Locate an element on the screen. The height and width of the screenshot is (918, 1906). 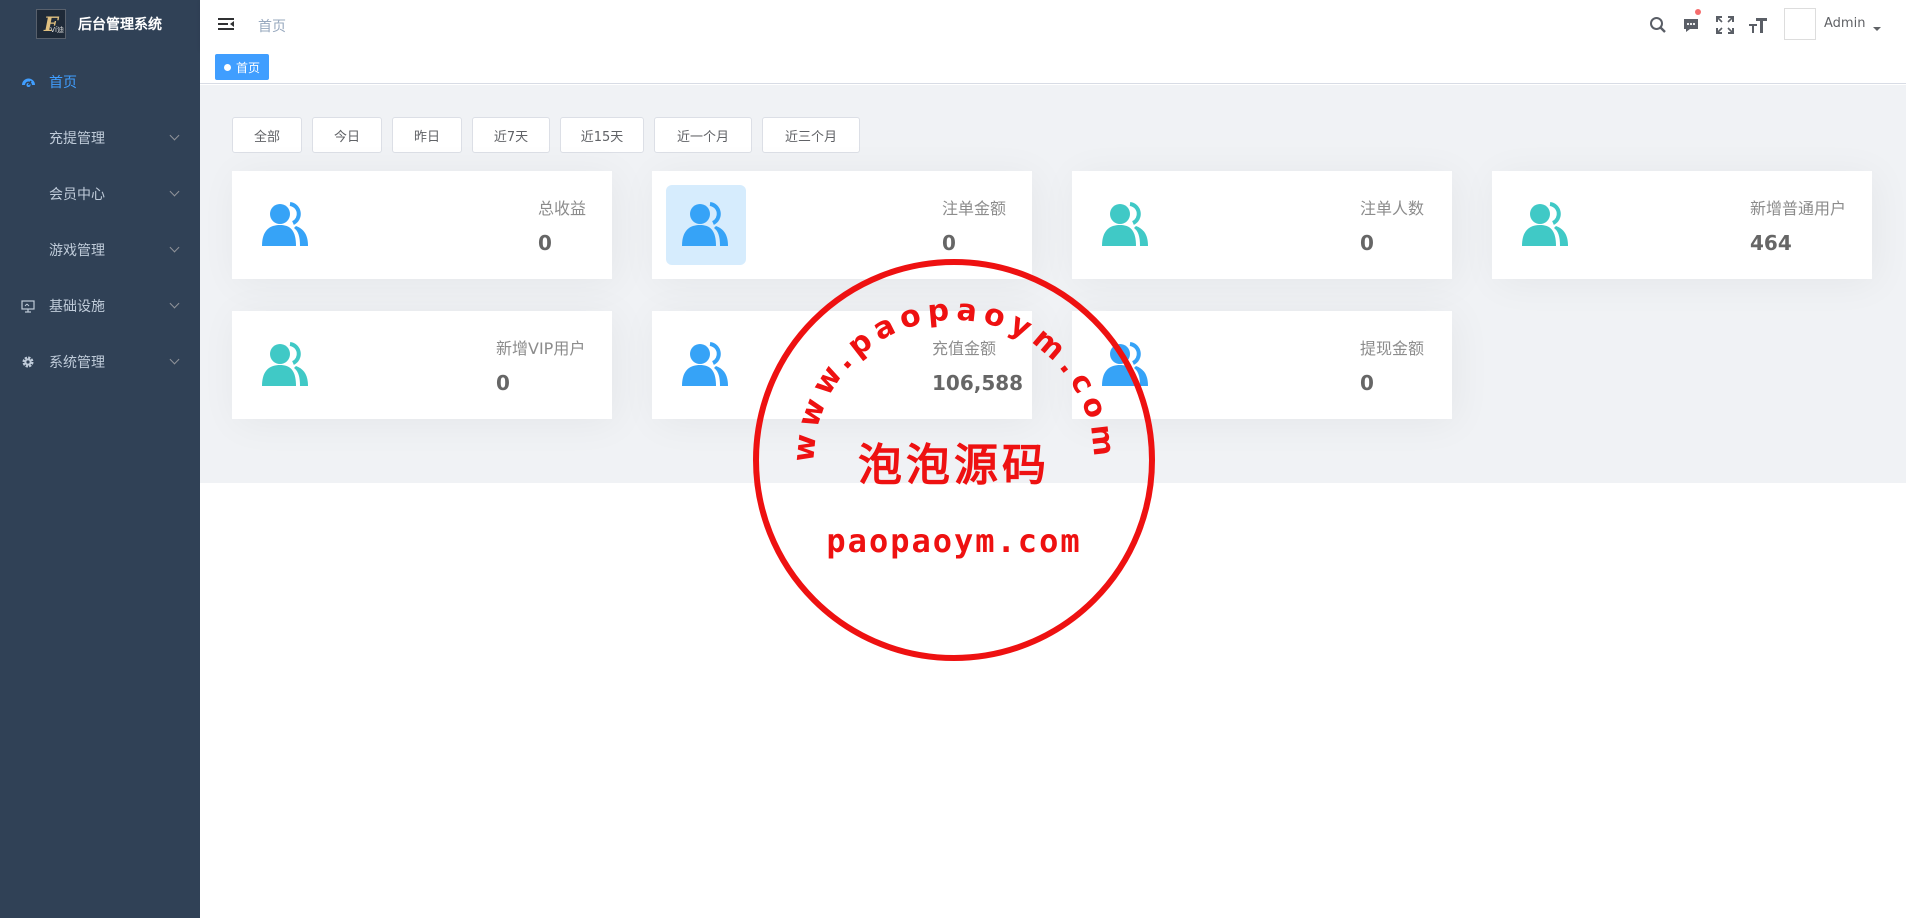
sidebar-item-games: 游戏管理 is located at coordinates (100, 250).